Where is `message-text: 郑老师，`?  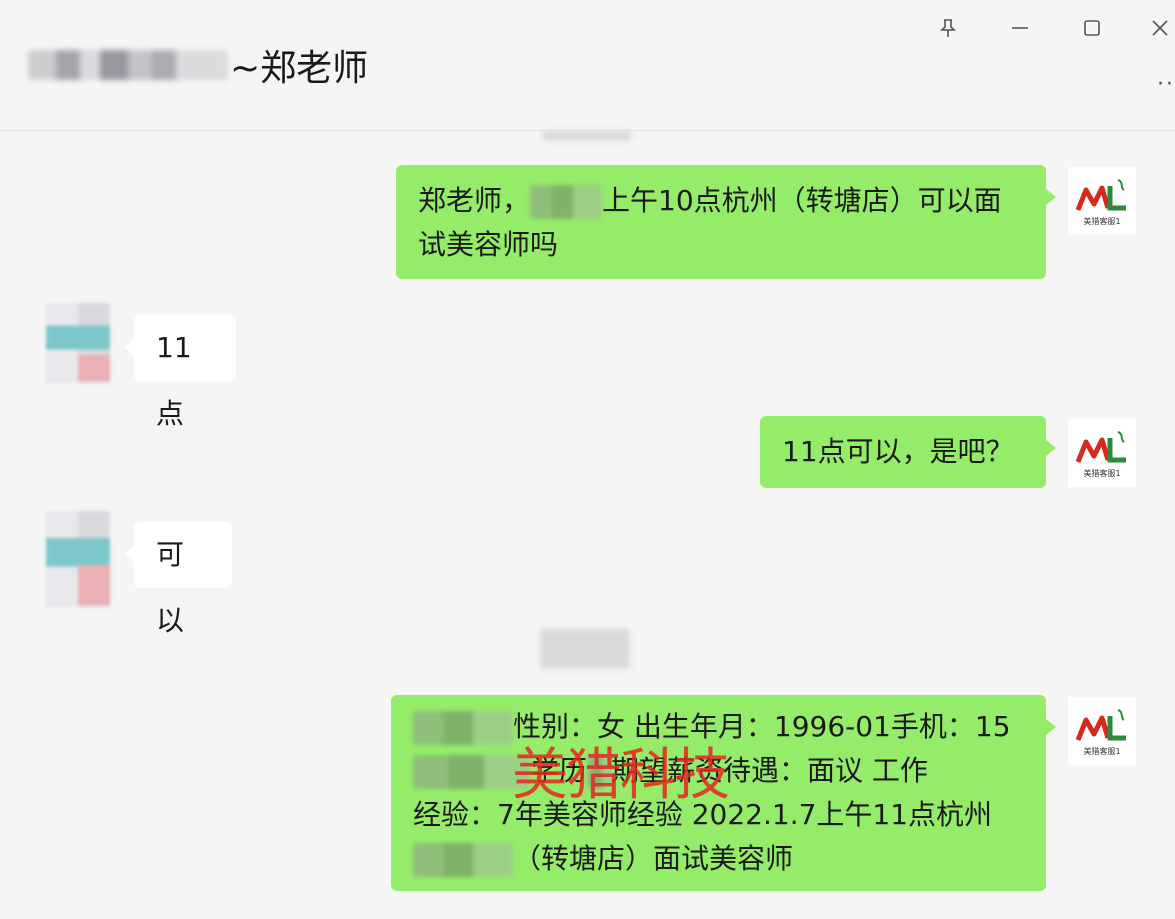
message-text: 郑老师， is located at coordinates (474, 200).